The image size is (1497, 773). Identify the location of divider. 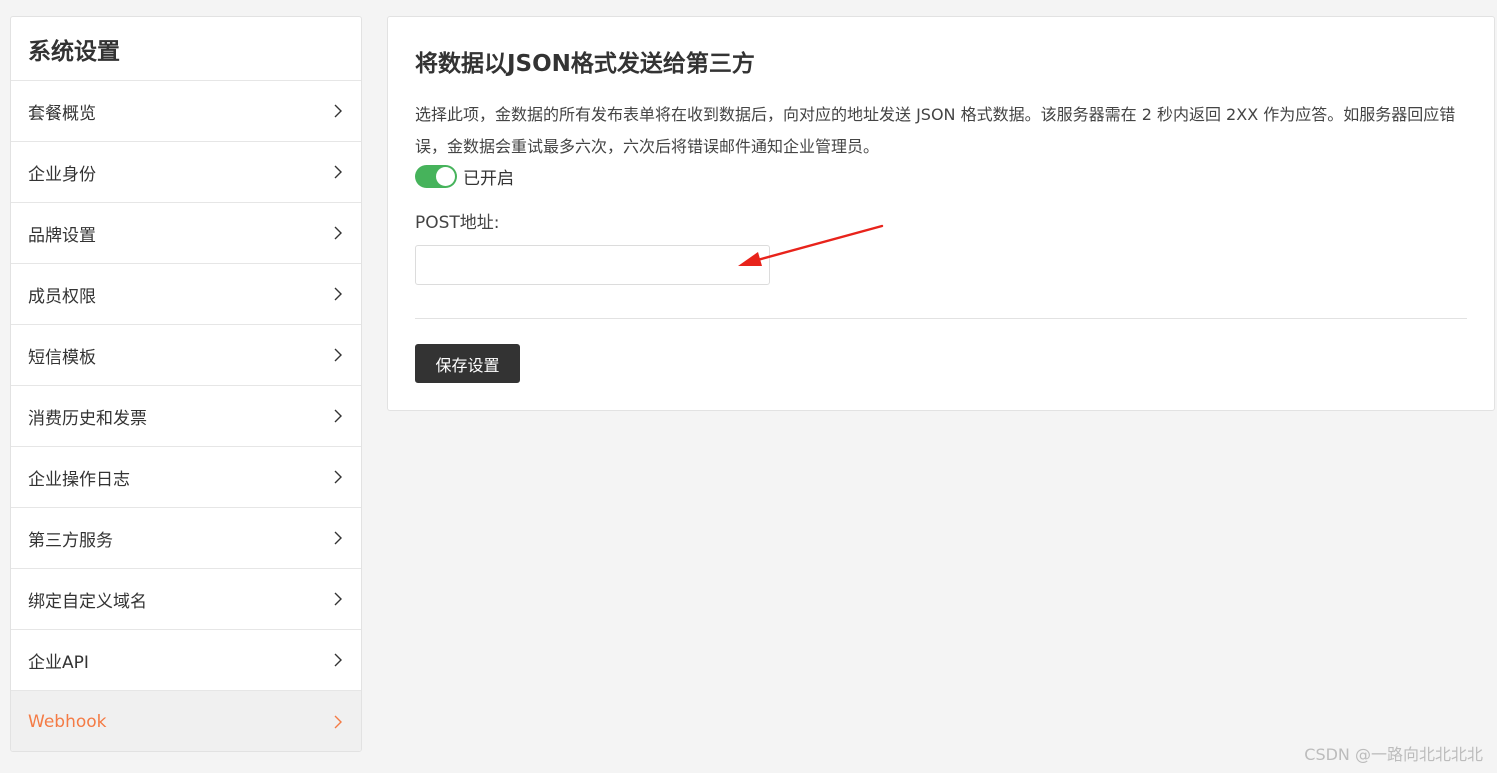
(941, 318).